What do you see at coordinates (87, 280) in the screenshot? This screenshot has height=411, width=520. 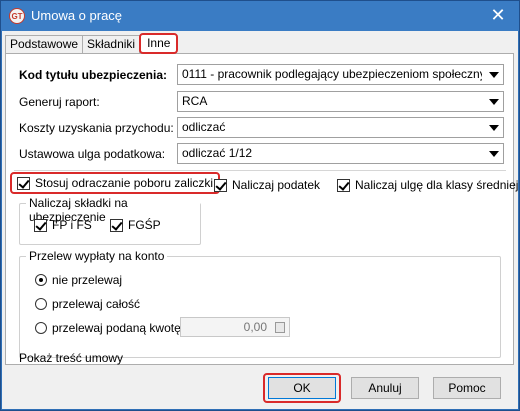 I see `radio-nie-przelewaj-label: nie przelewaj` at bounding box center [87, 280].